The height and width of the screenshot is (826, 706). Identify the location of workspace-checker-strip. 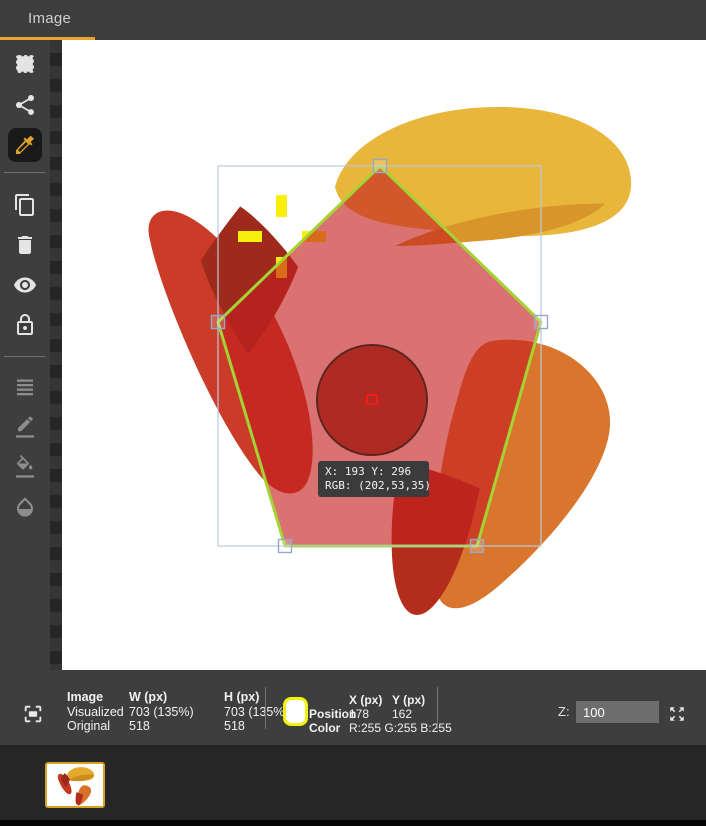
(56, 355).